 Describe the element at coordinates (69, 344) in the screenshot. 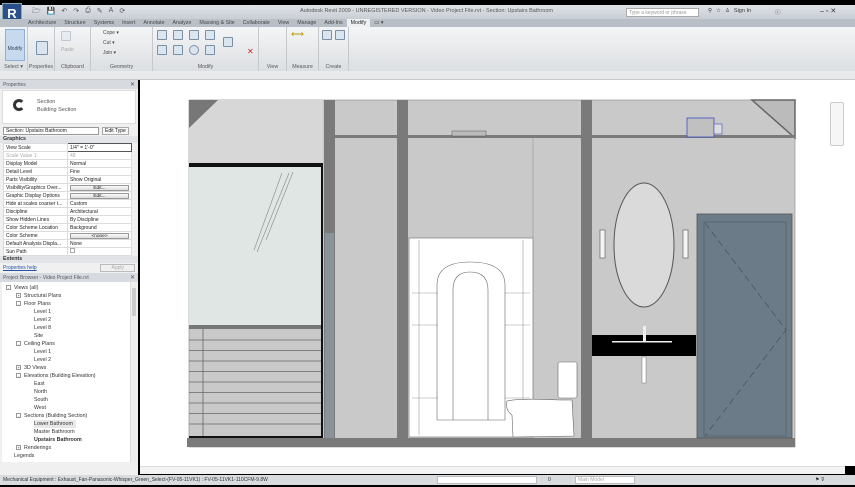

I see `browser-item: - Ceiling Plans` at that location.